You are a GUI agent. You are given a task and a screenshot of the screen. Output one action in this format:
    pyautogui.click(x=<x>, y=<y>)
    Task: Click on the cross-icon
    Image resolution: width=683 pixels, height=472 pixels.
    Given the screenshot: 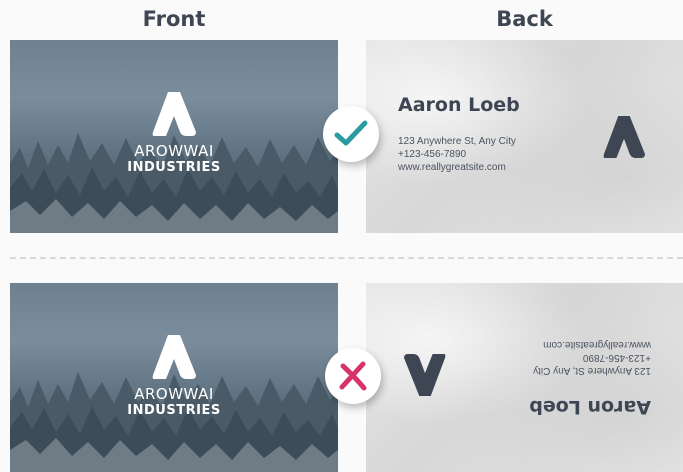 What is the action you would take?
    pyautogui.click(x=353, y=376)
    